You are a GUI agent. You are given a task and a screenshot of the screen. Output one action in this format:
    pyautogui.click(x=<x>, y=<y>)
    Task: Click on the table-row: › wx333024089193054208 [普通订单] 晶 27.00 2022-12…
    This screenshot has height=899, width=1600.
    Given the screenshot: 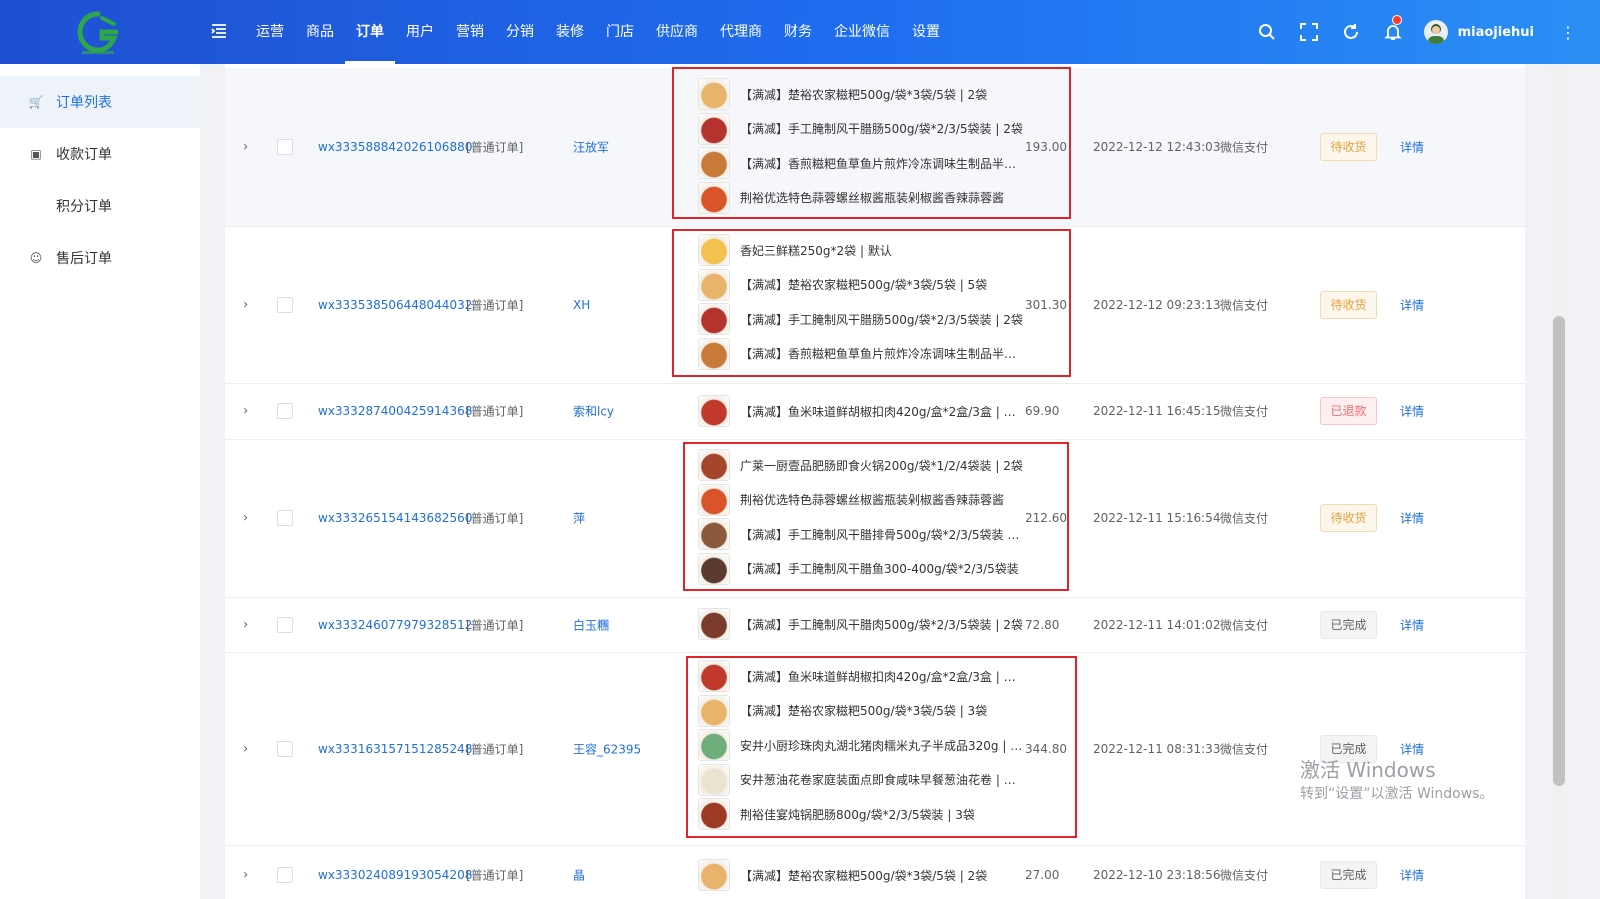 What is the action you would take?
    pyautogui.click(x=875, y=872)
    